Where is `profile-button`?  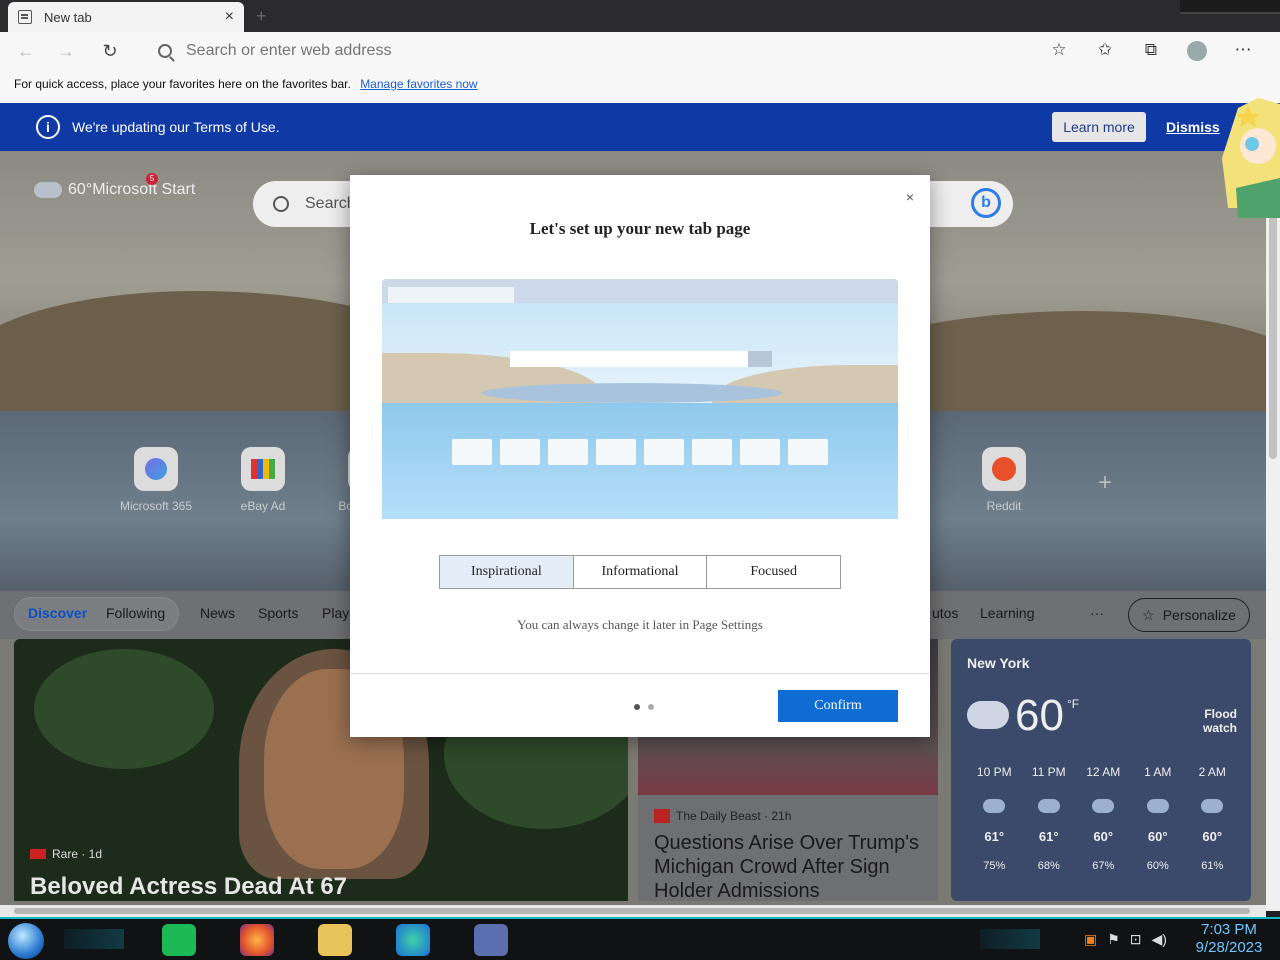 profile-button is located at coordinates (1197, 50).